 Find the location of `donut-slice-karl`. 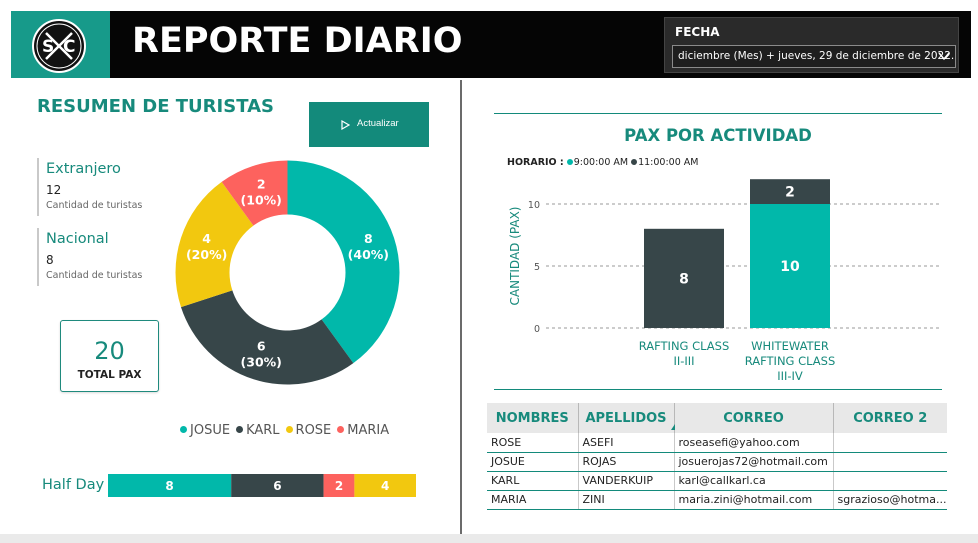

donut-slice-karl is located at coordinates (267, 337).